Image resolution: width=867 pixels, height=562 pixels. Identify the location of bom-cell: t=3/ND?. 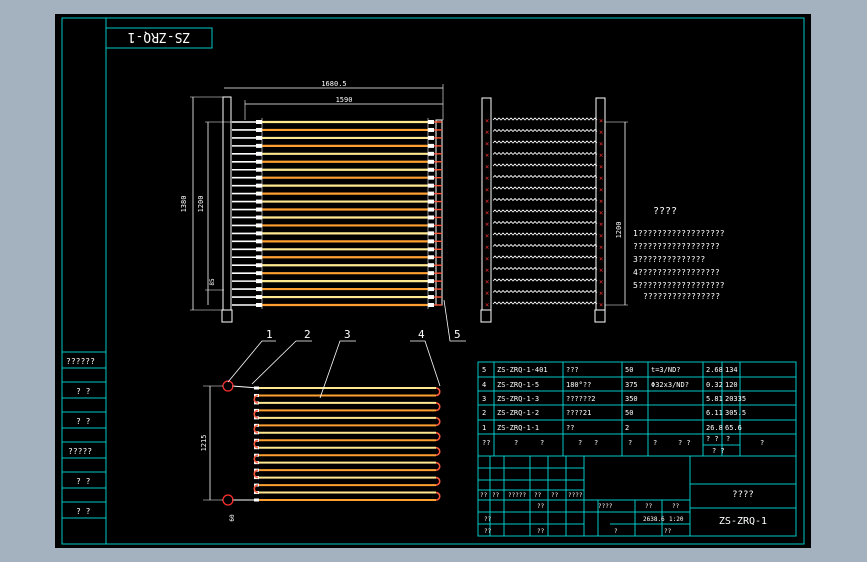
(666, 370).